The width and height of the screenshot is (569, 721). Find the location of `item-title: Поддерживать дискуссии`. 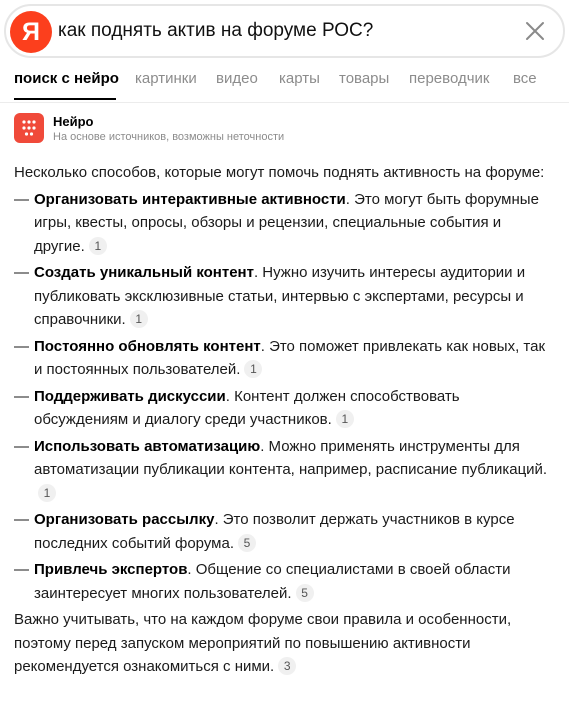

item-title: Поддерживать дискуссии is located at coordinates (130, 396).